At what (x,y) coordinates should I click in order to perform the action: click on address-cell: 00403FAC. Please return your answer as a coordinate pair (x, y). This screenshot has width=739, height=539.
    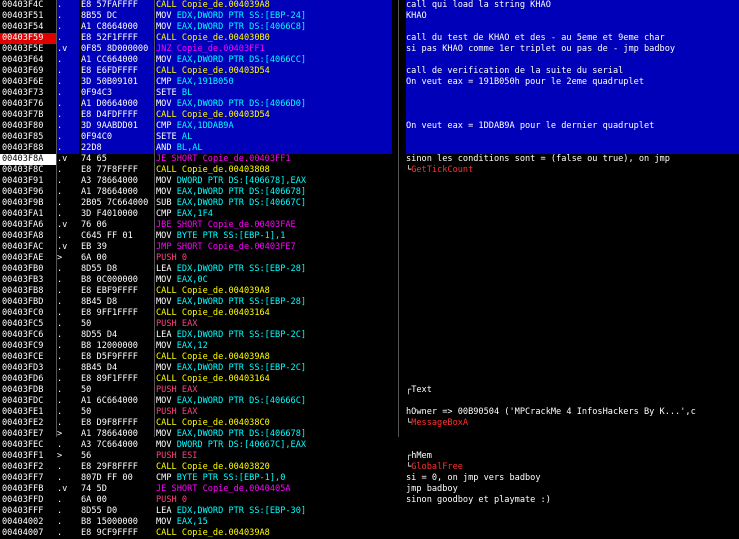
    Looking at the image, I should click on (28, 247).